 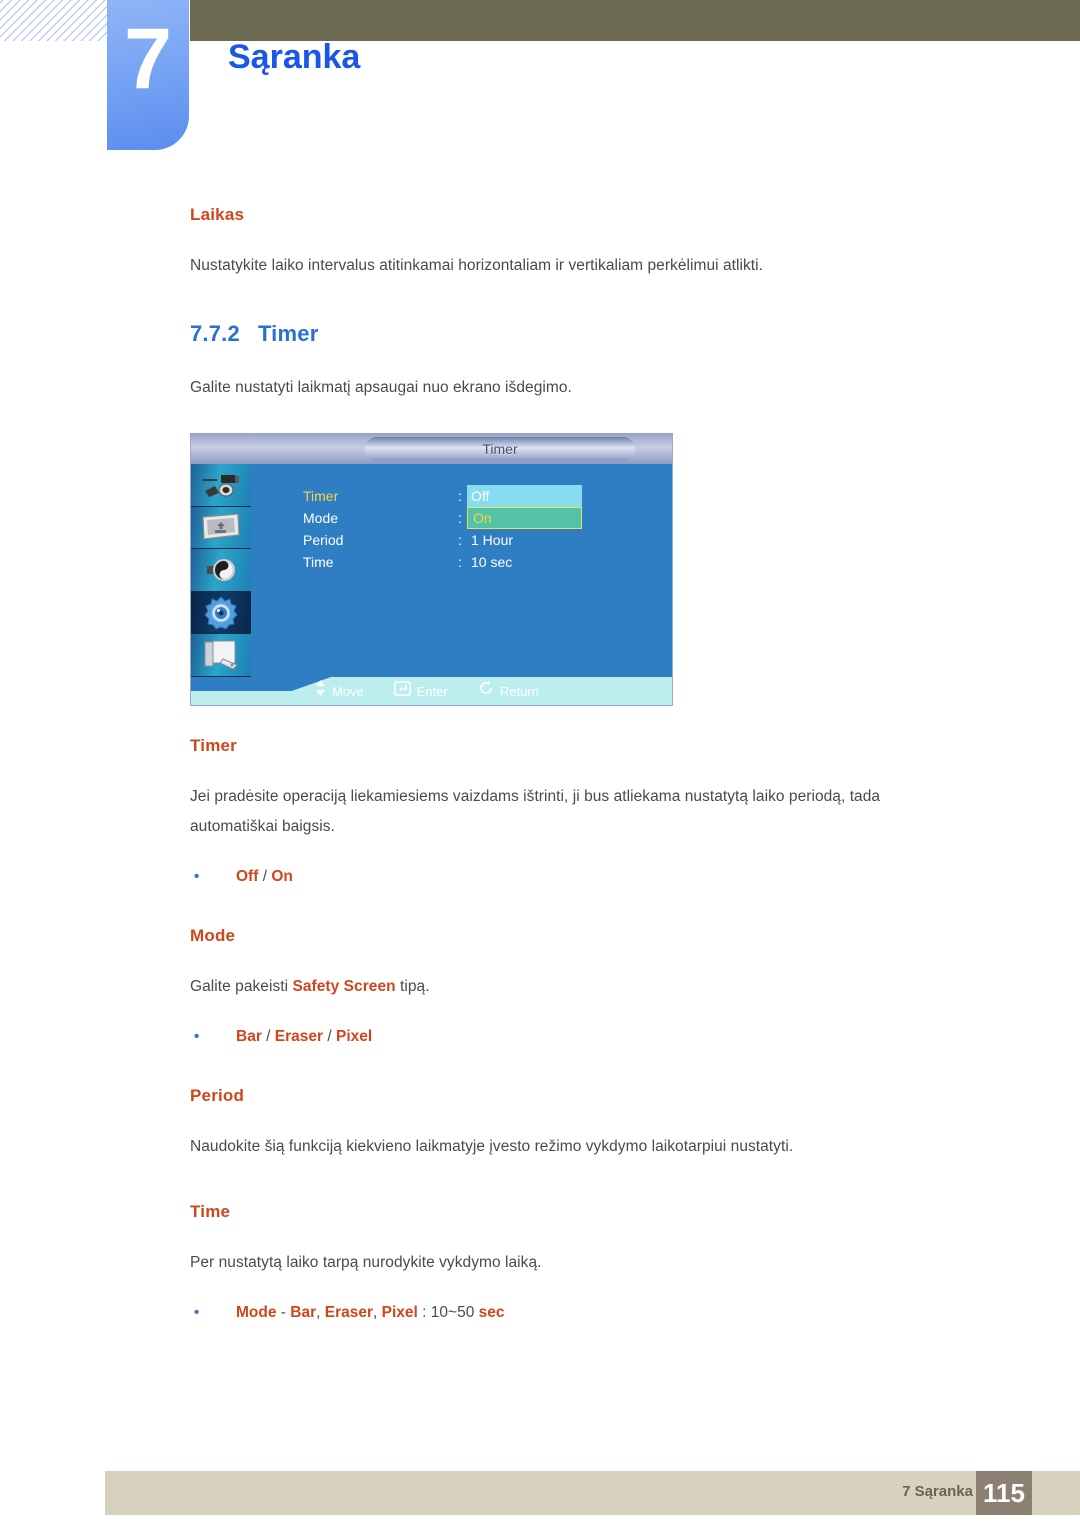 What do you see at coordinates (304, 1037) in the screenshot?
I see `bullet-text: Bar / Eraser / Pixel` at bounding box center [304, 1037].